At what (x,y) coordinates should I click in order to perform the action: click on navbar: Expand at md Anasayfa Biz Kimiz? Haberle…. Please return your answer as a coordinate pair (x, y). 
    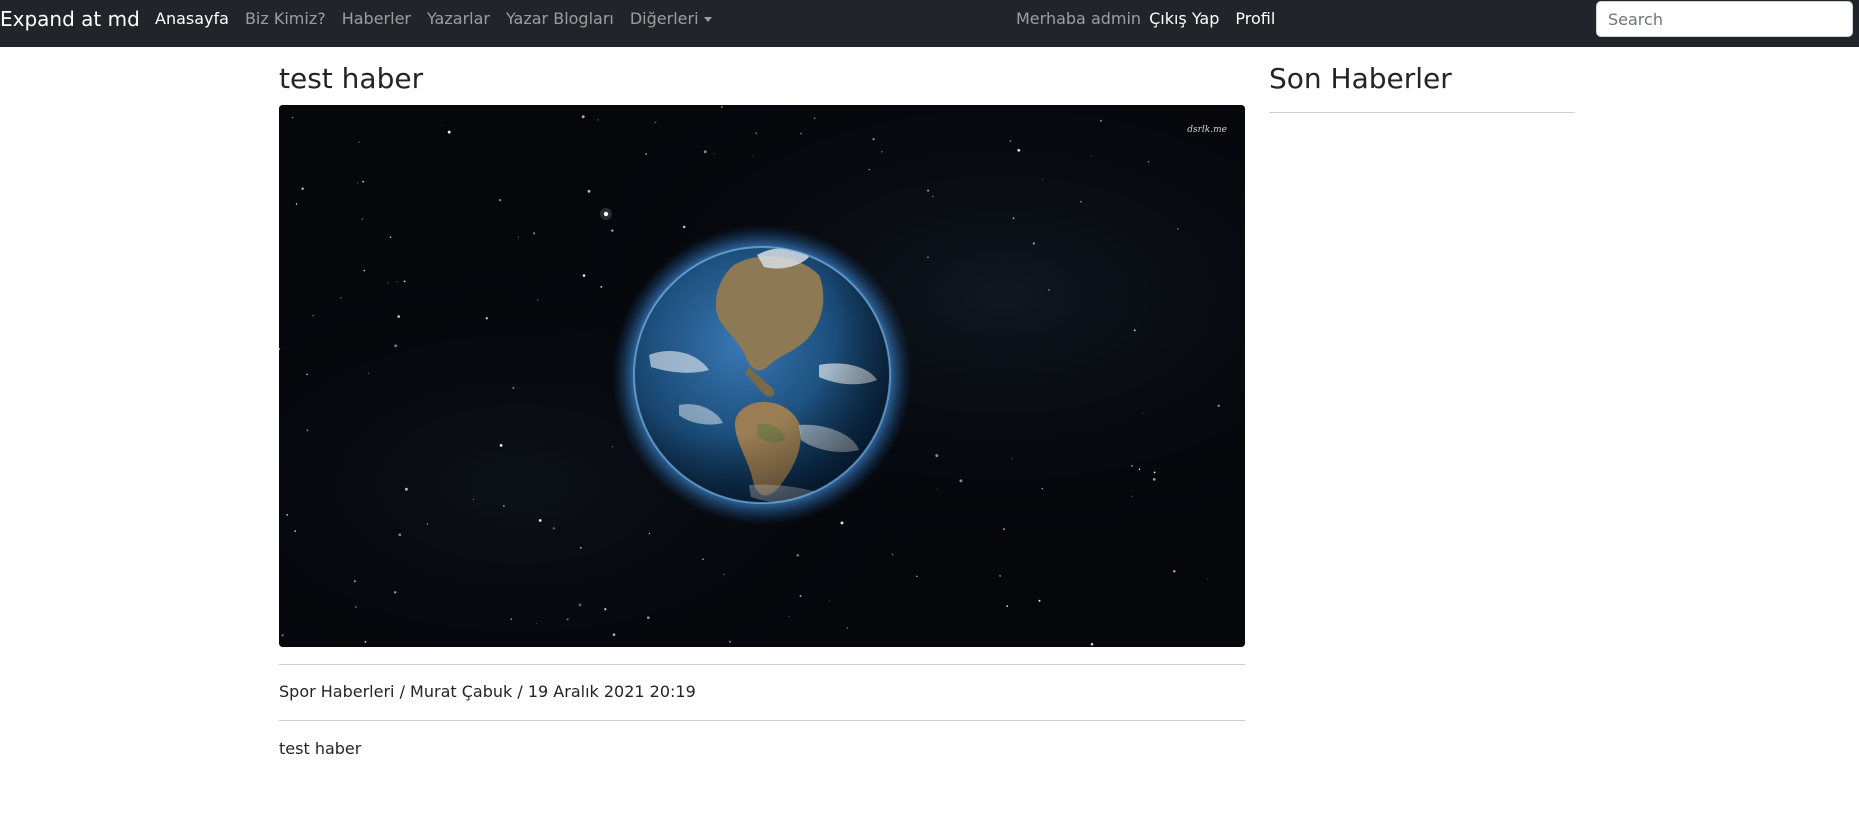
    Looking at the image, I should click on (929, 23).